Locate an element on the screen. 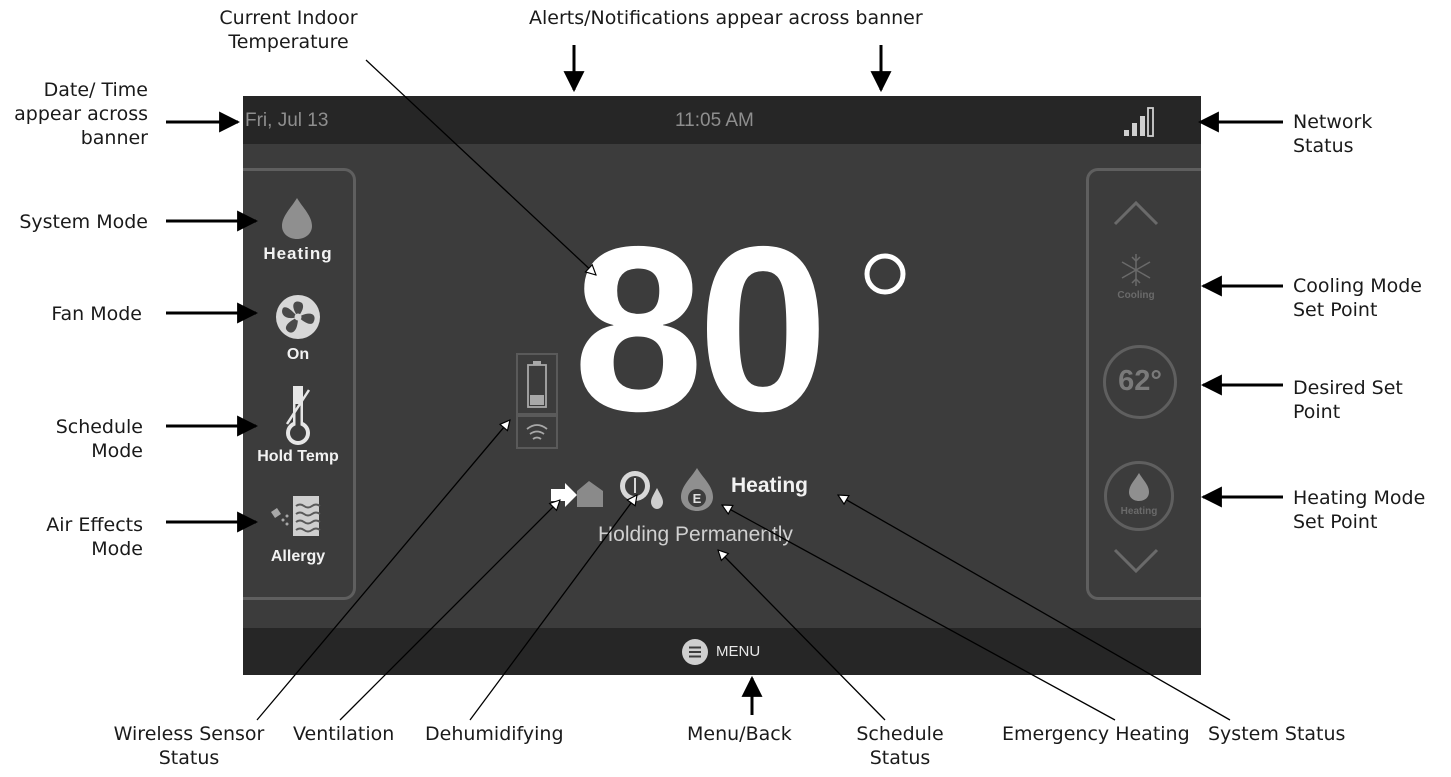 The height and width of the screenshot is (777, 1451). leader-current-temp is located at coordinates (480, 167).